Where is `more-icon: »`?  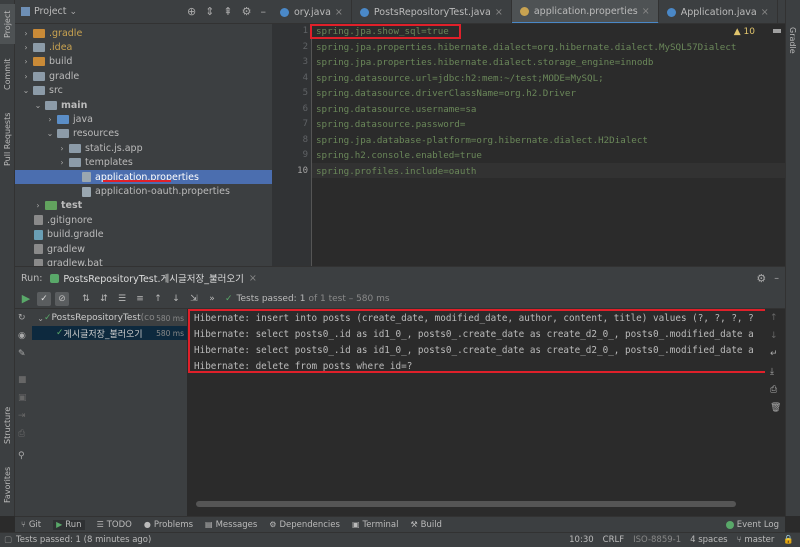
more-icon: » is located at coordinates (212, 299).